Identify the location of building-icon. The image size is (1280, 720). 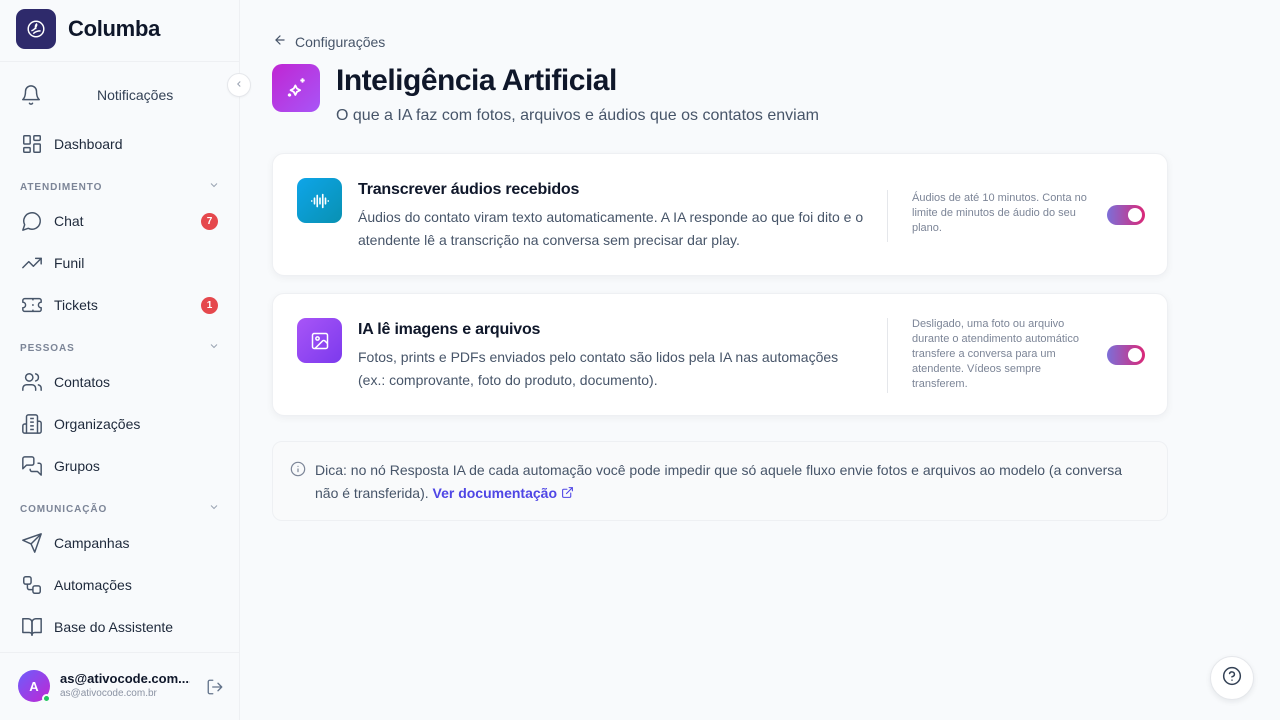
(32, 424).